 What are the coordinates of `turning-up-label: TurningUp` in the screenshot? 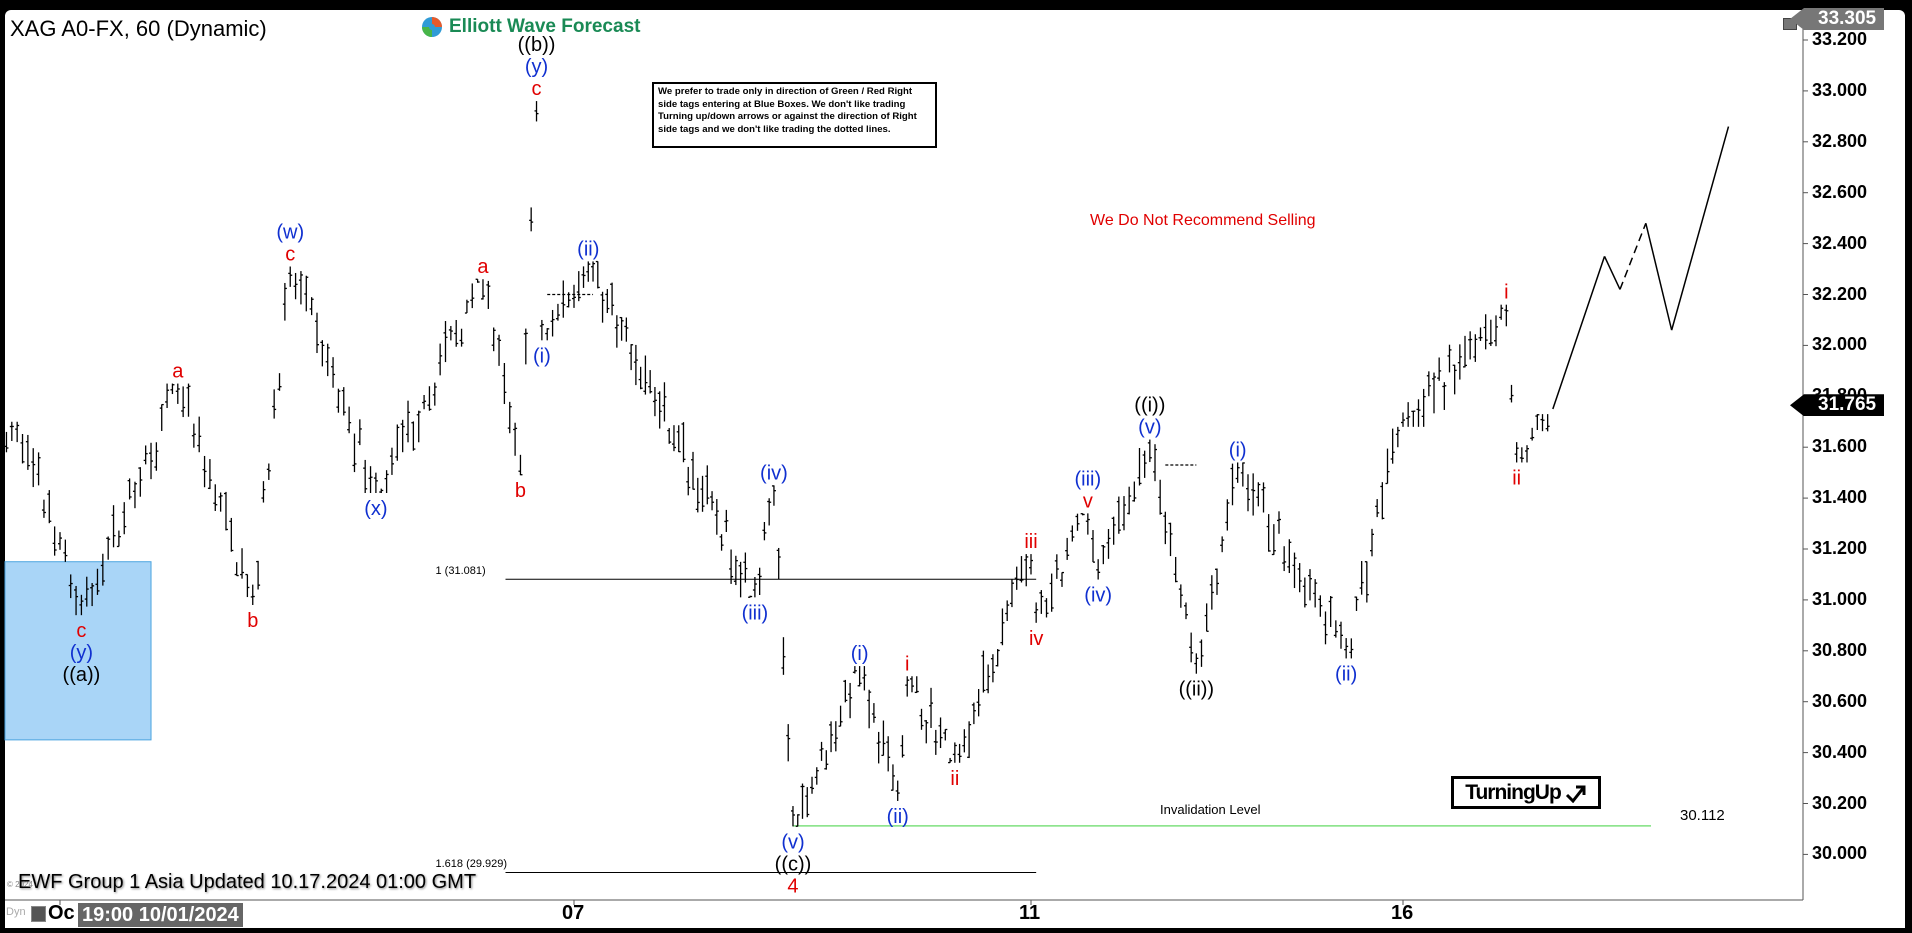 It's located at (1513, 792).